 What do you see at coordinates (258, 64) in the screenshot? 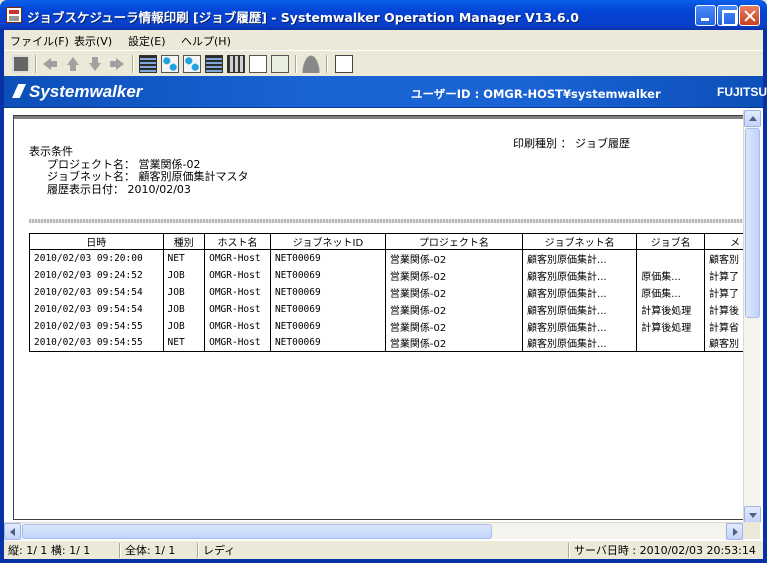
I see `doc-icon` at bounding box center [258, 64].